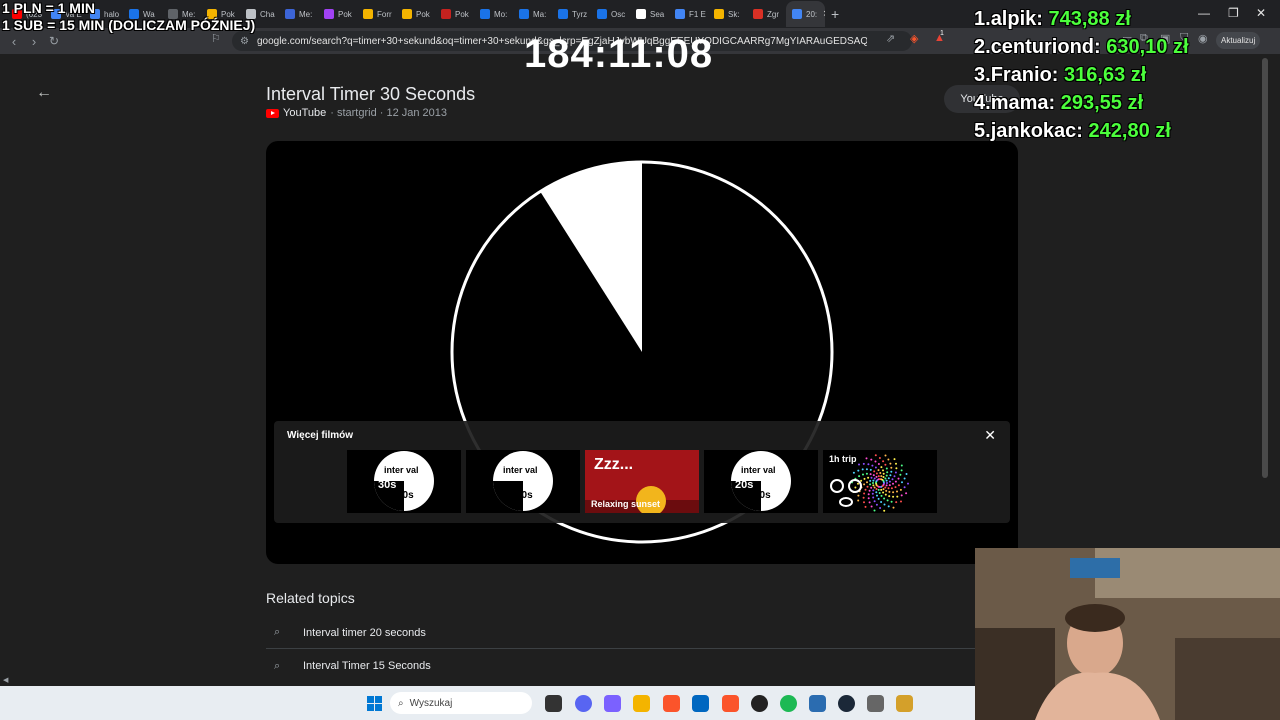 This screenshot has height=720, width=1280. What do you see at coordinates (610, 14) in the screenshot?
I see `browser-tab: Osc` at bounding box center [610, 14].